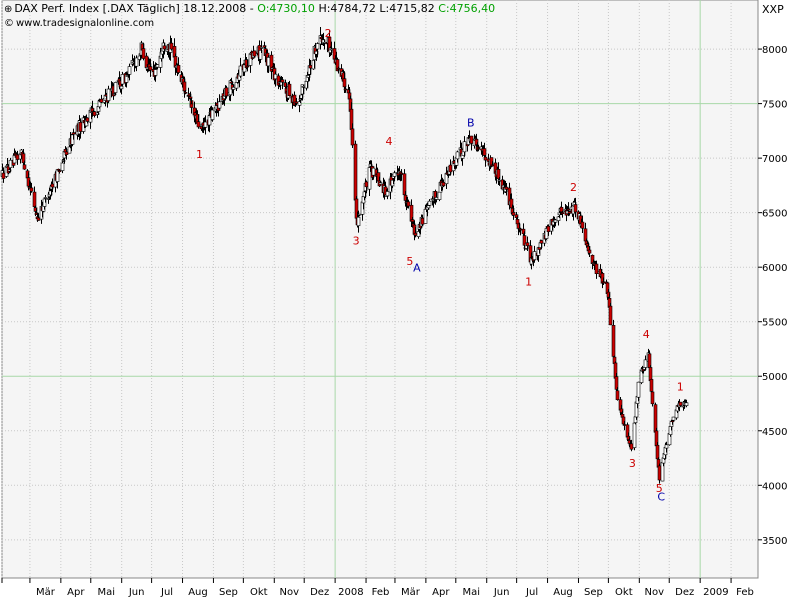 The image size is (800, 600). What do you see at coordinates (388, 141) in the screenshot?
I see `wave-label: 4` at bounding box center [388, 141].